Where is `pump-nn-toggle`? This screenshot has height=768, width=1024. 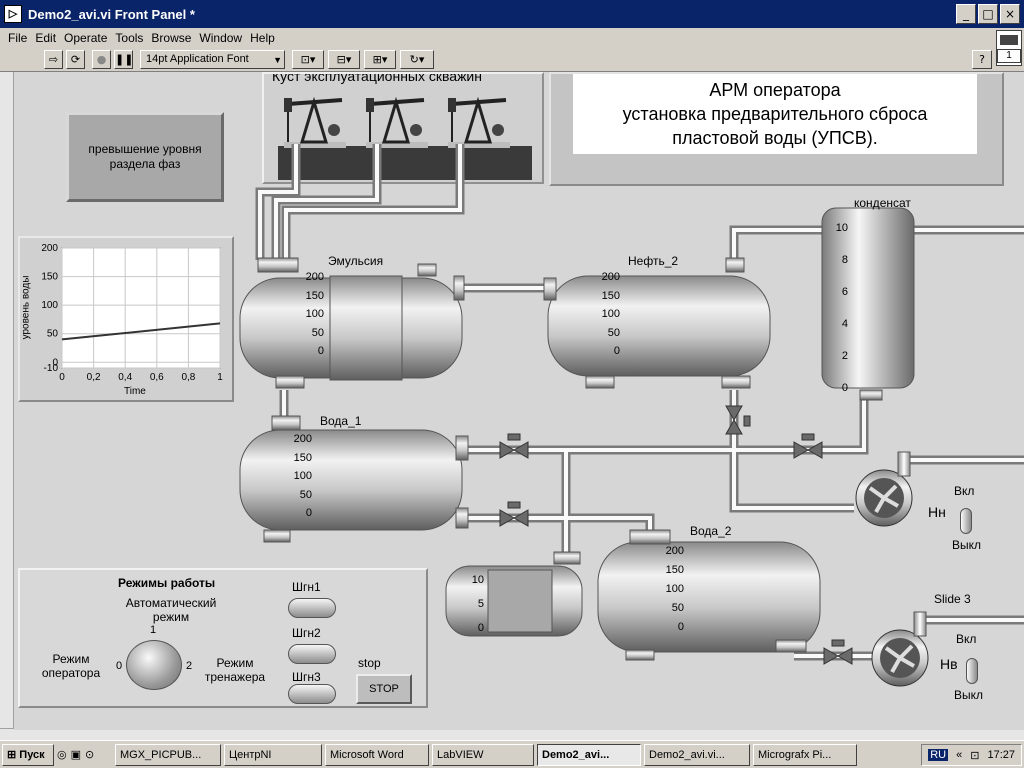 pump-nn-toggle is located at coordinates (966, 521).